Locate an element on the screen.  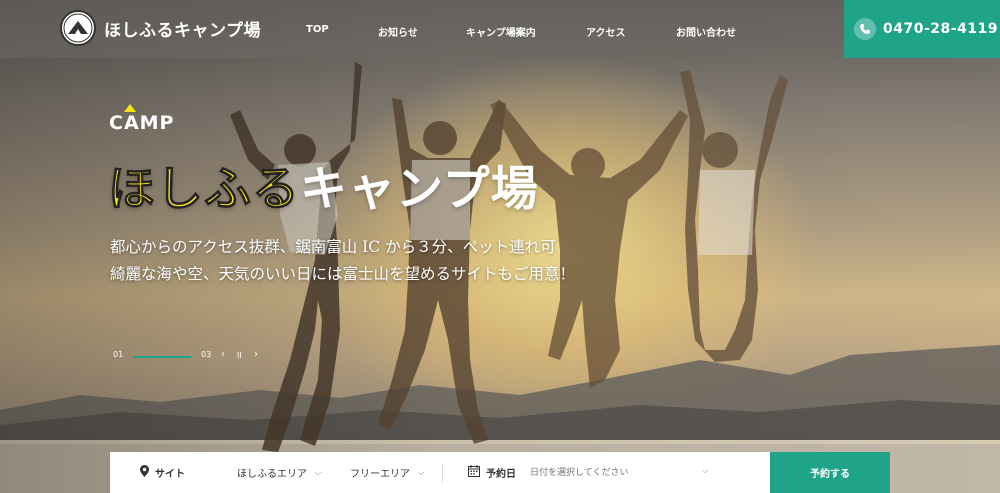
nav-item-top: TOP is located at coordinates (317, 29).